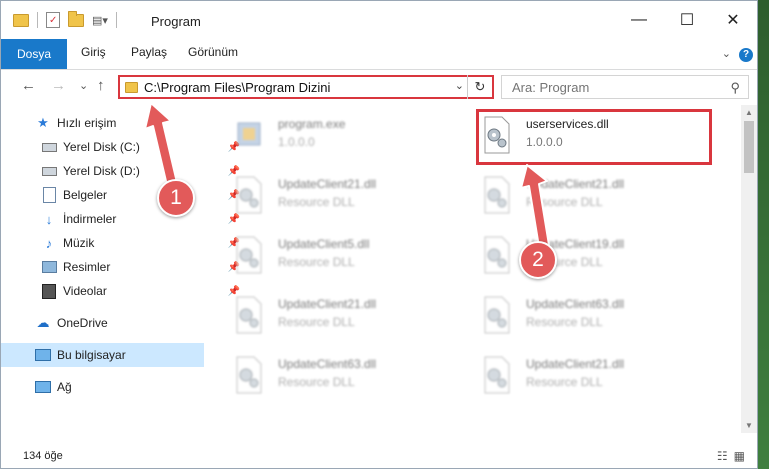 Image resolution: width=769 pixels, height=469 pixels. I want to click on forward-button: →, so click(58, 85).